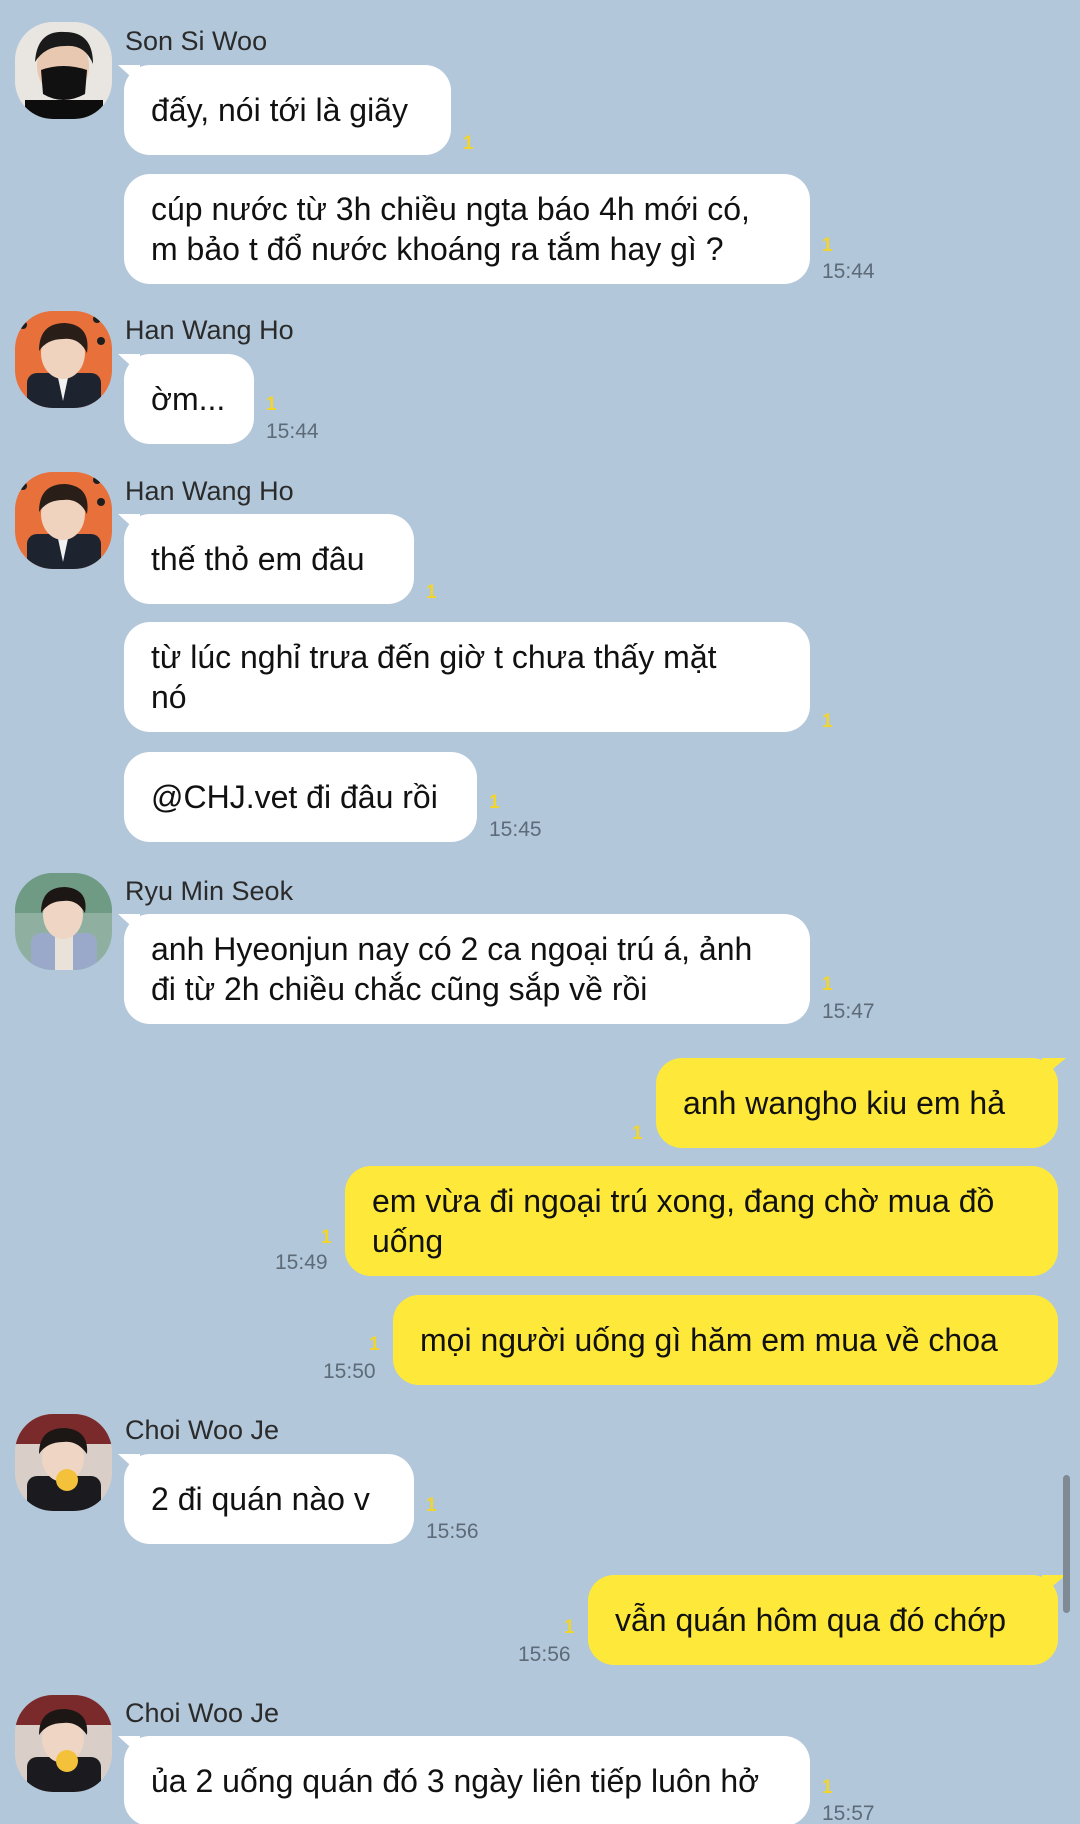 This screenshot has width=1080, height=1824. What do you see at coordinates (269, 559) in the screenshot?
I see `message-bubble: thế thỏ em đâu` at bounding box center [269, 559].